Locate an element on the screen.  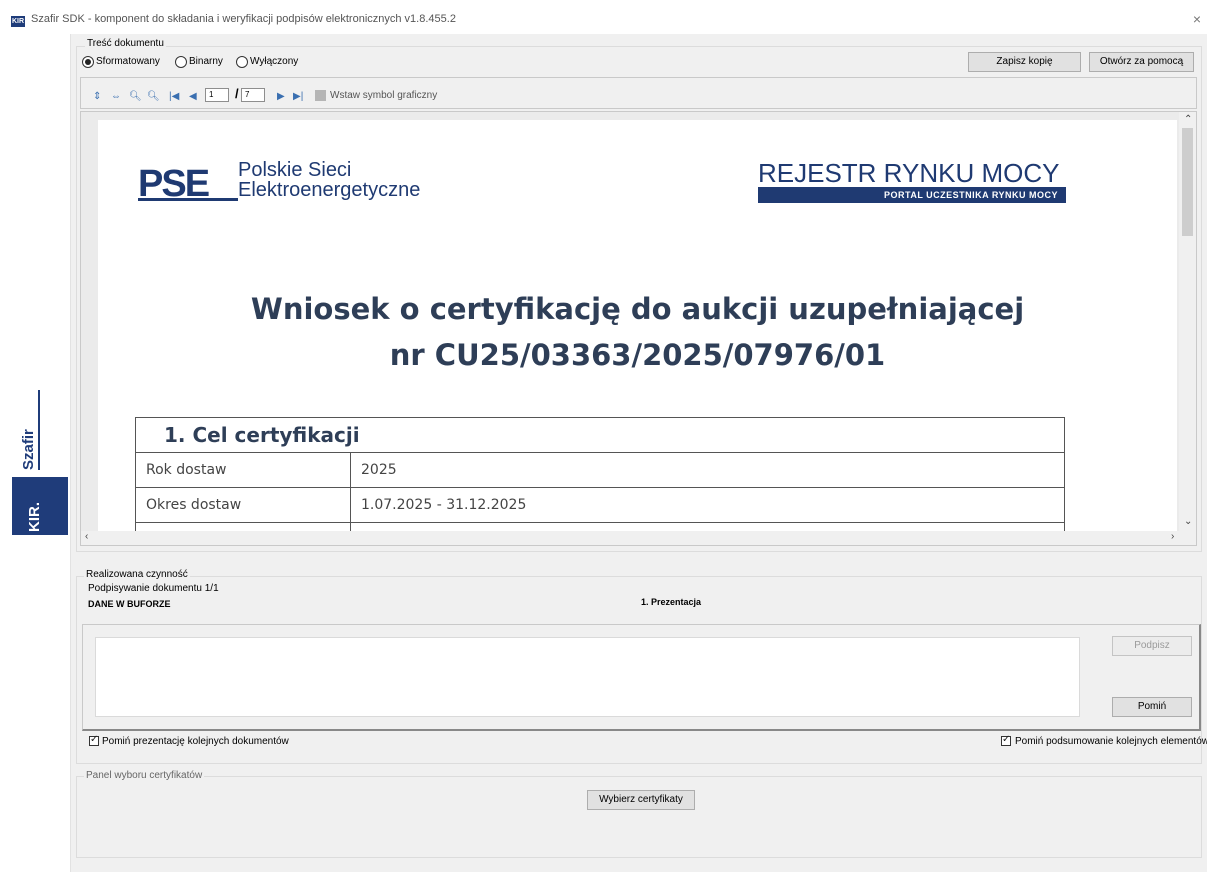
table-row: Rok dostaw 2025 is located at coordinates (600, 470).